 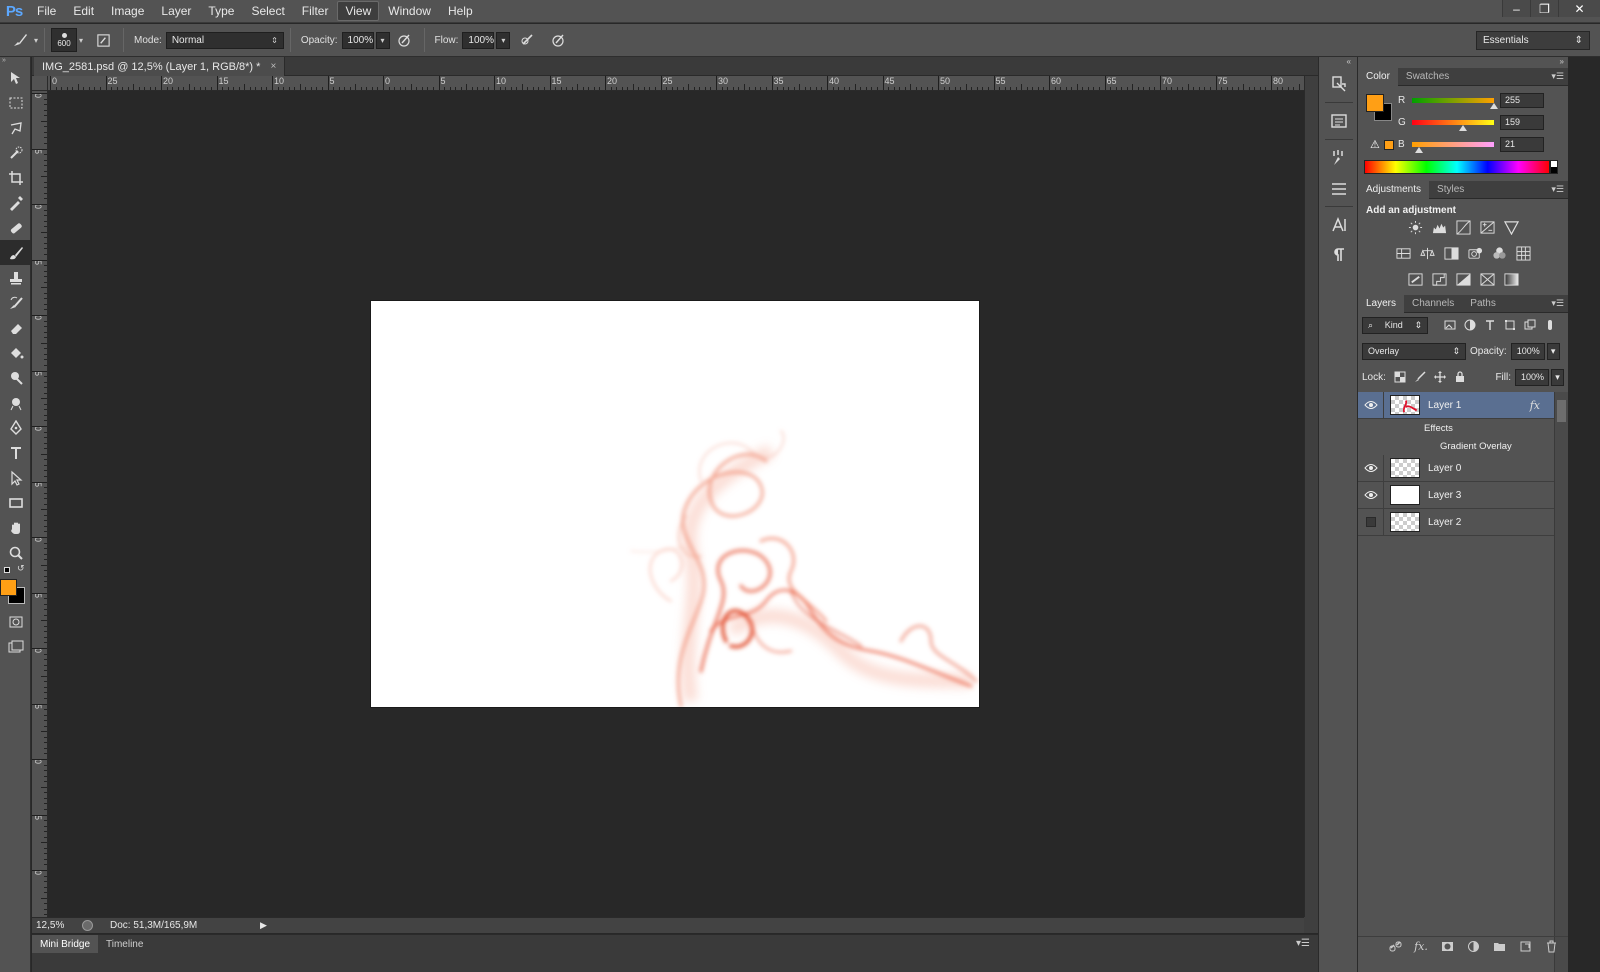 I want to click on layer-row: Layer 2, so click(x=1456, y=522).